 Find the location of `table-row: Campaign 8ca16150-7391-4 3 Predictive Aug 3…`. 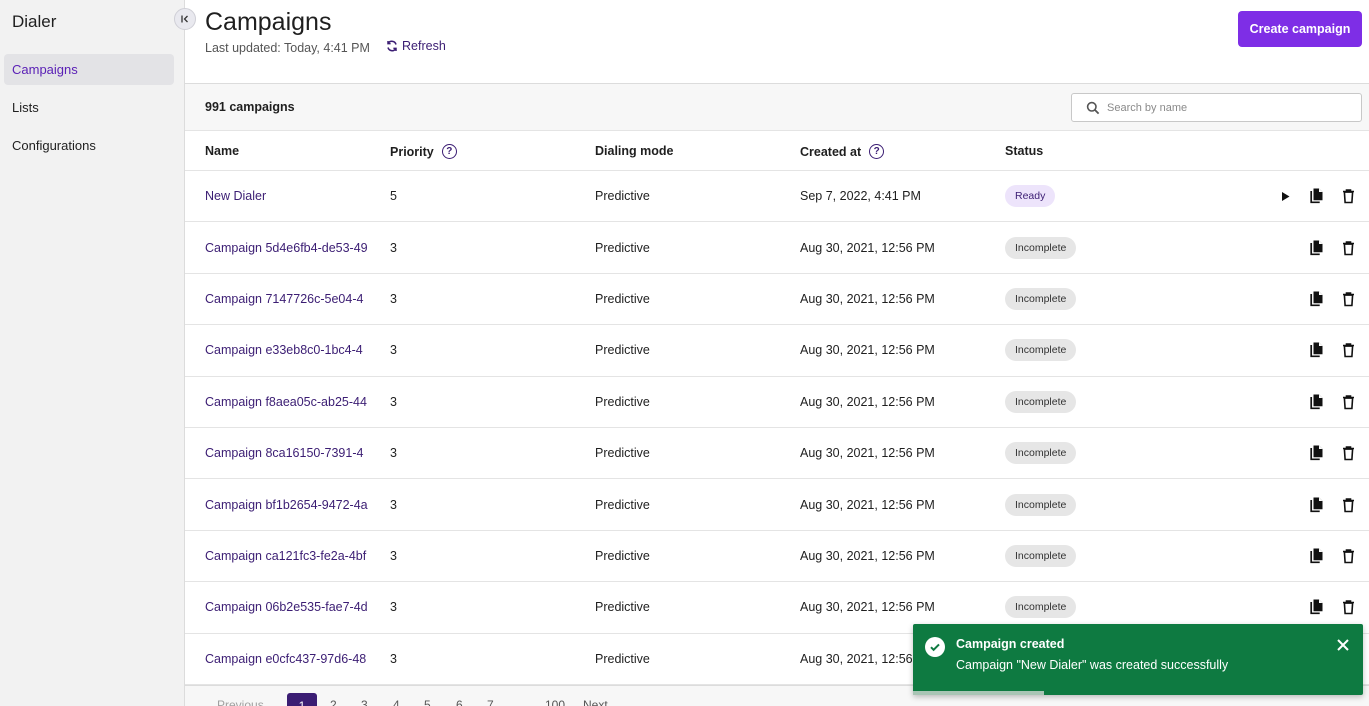

table-row: Campaign 8ca16150-7391-4 3 Predictive Aug 3… is located at coordinates (777, 454).